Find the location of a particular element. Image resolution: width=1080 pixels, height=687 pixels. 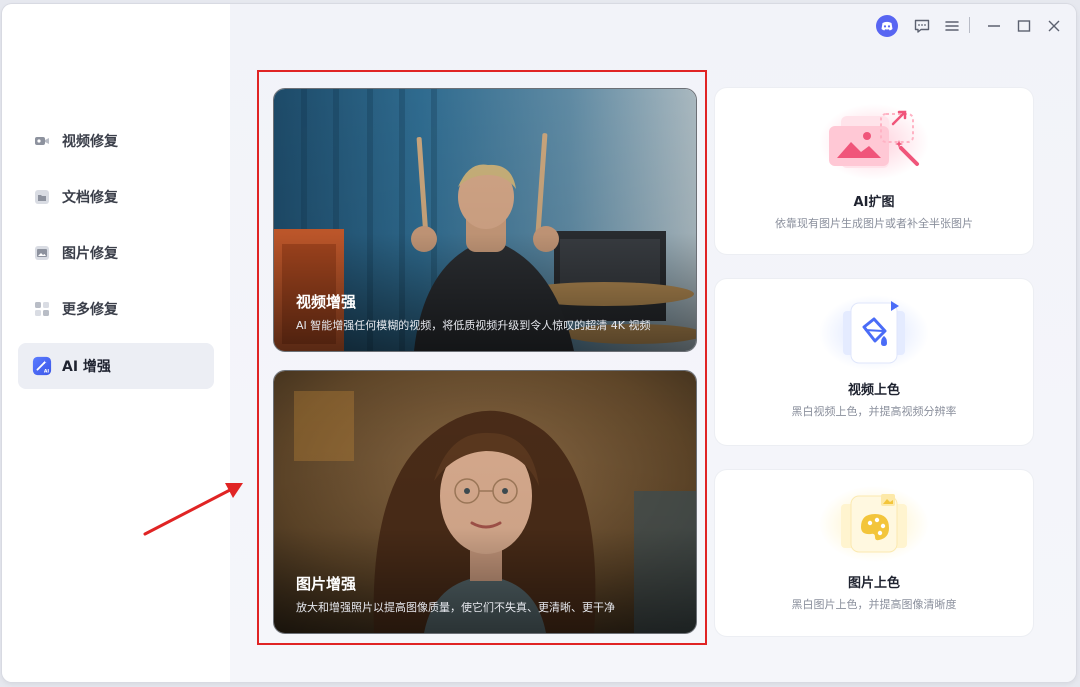

close-icon is located at coordinates (1054, 26).